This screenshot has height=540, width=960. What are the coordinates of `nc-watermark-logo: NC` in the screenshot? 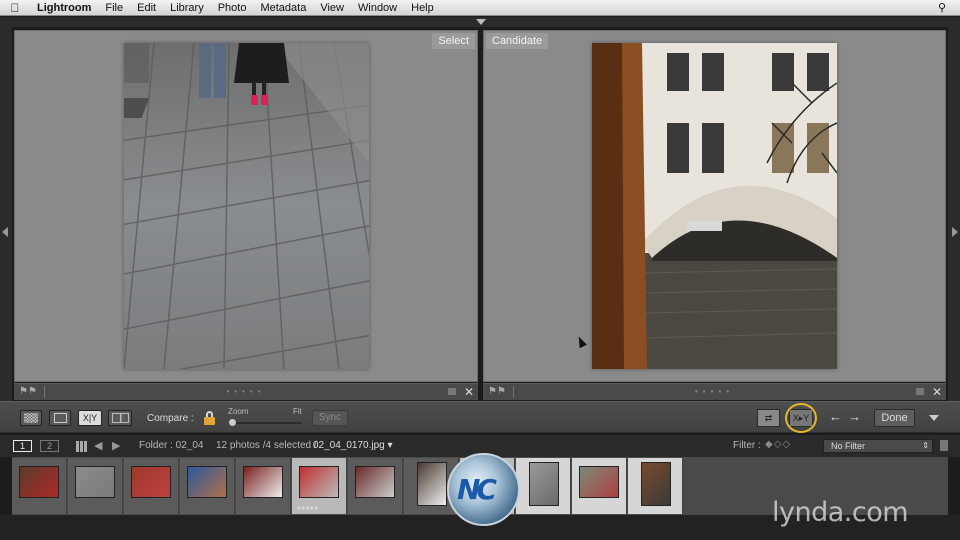 It's located at (483, 489).